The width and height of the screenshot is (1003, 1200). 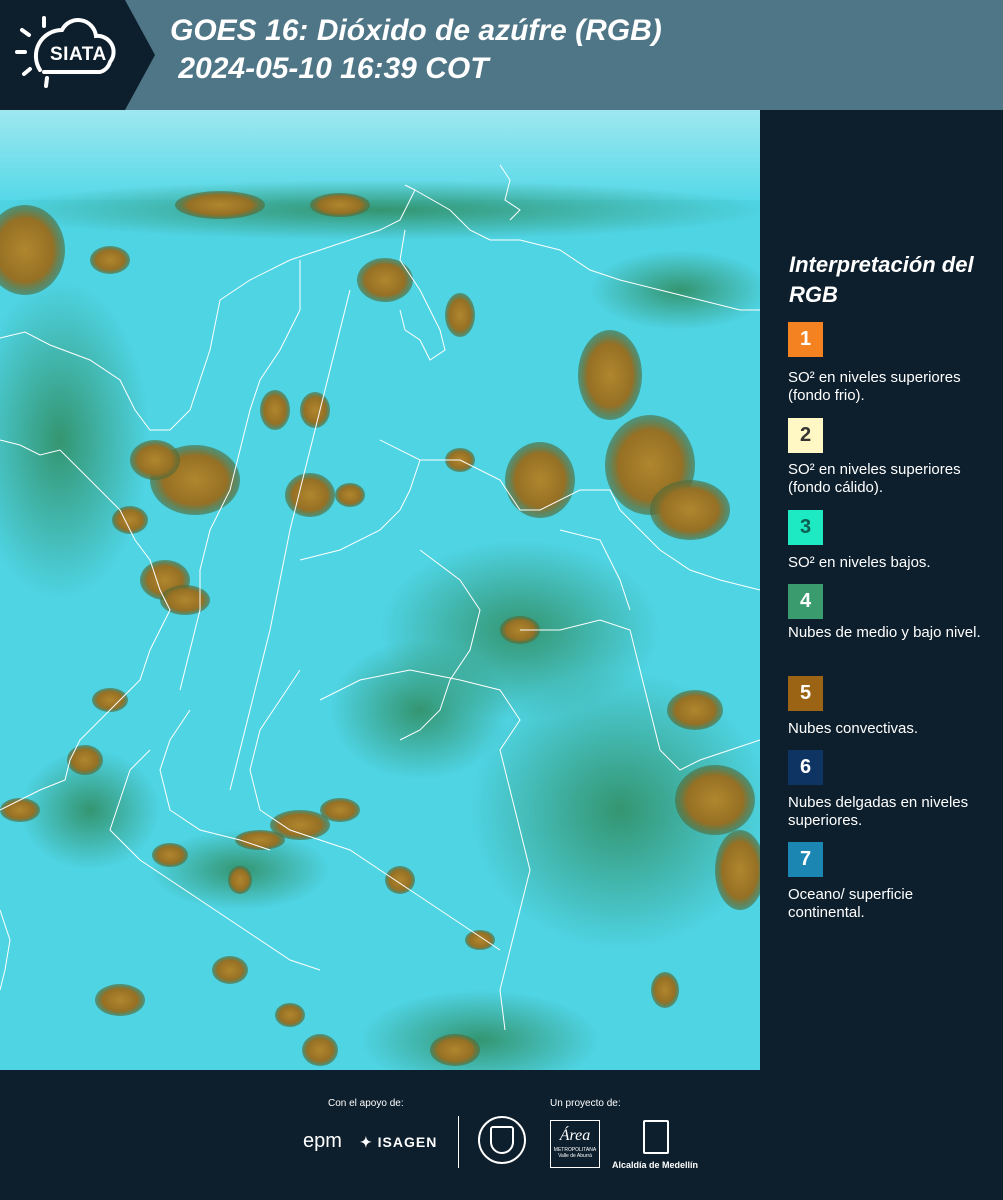 I want to click on legend-label-1: SO² en niveles superiores (fondo frio)., so click(x=874, y=386).